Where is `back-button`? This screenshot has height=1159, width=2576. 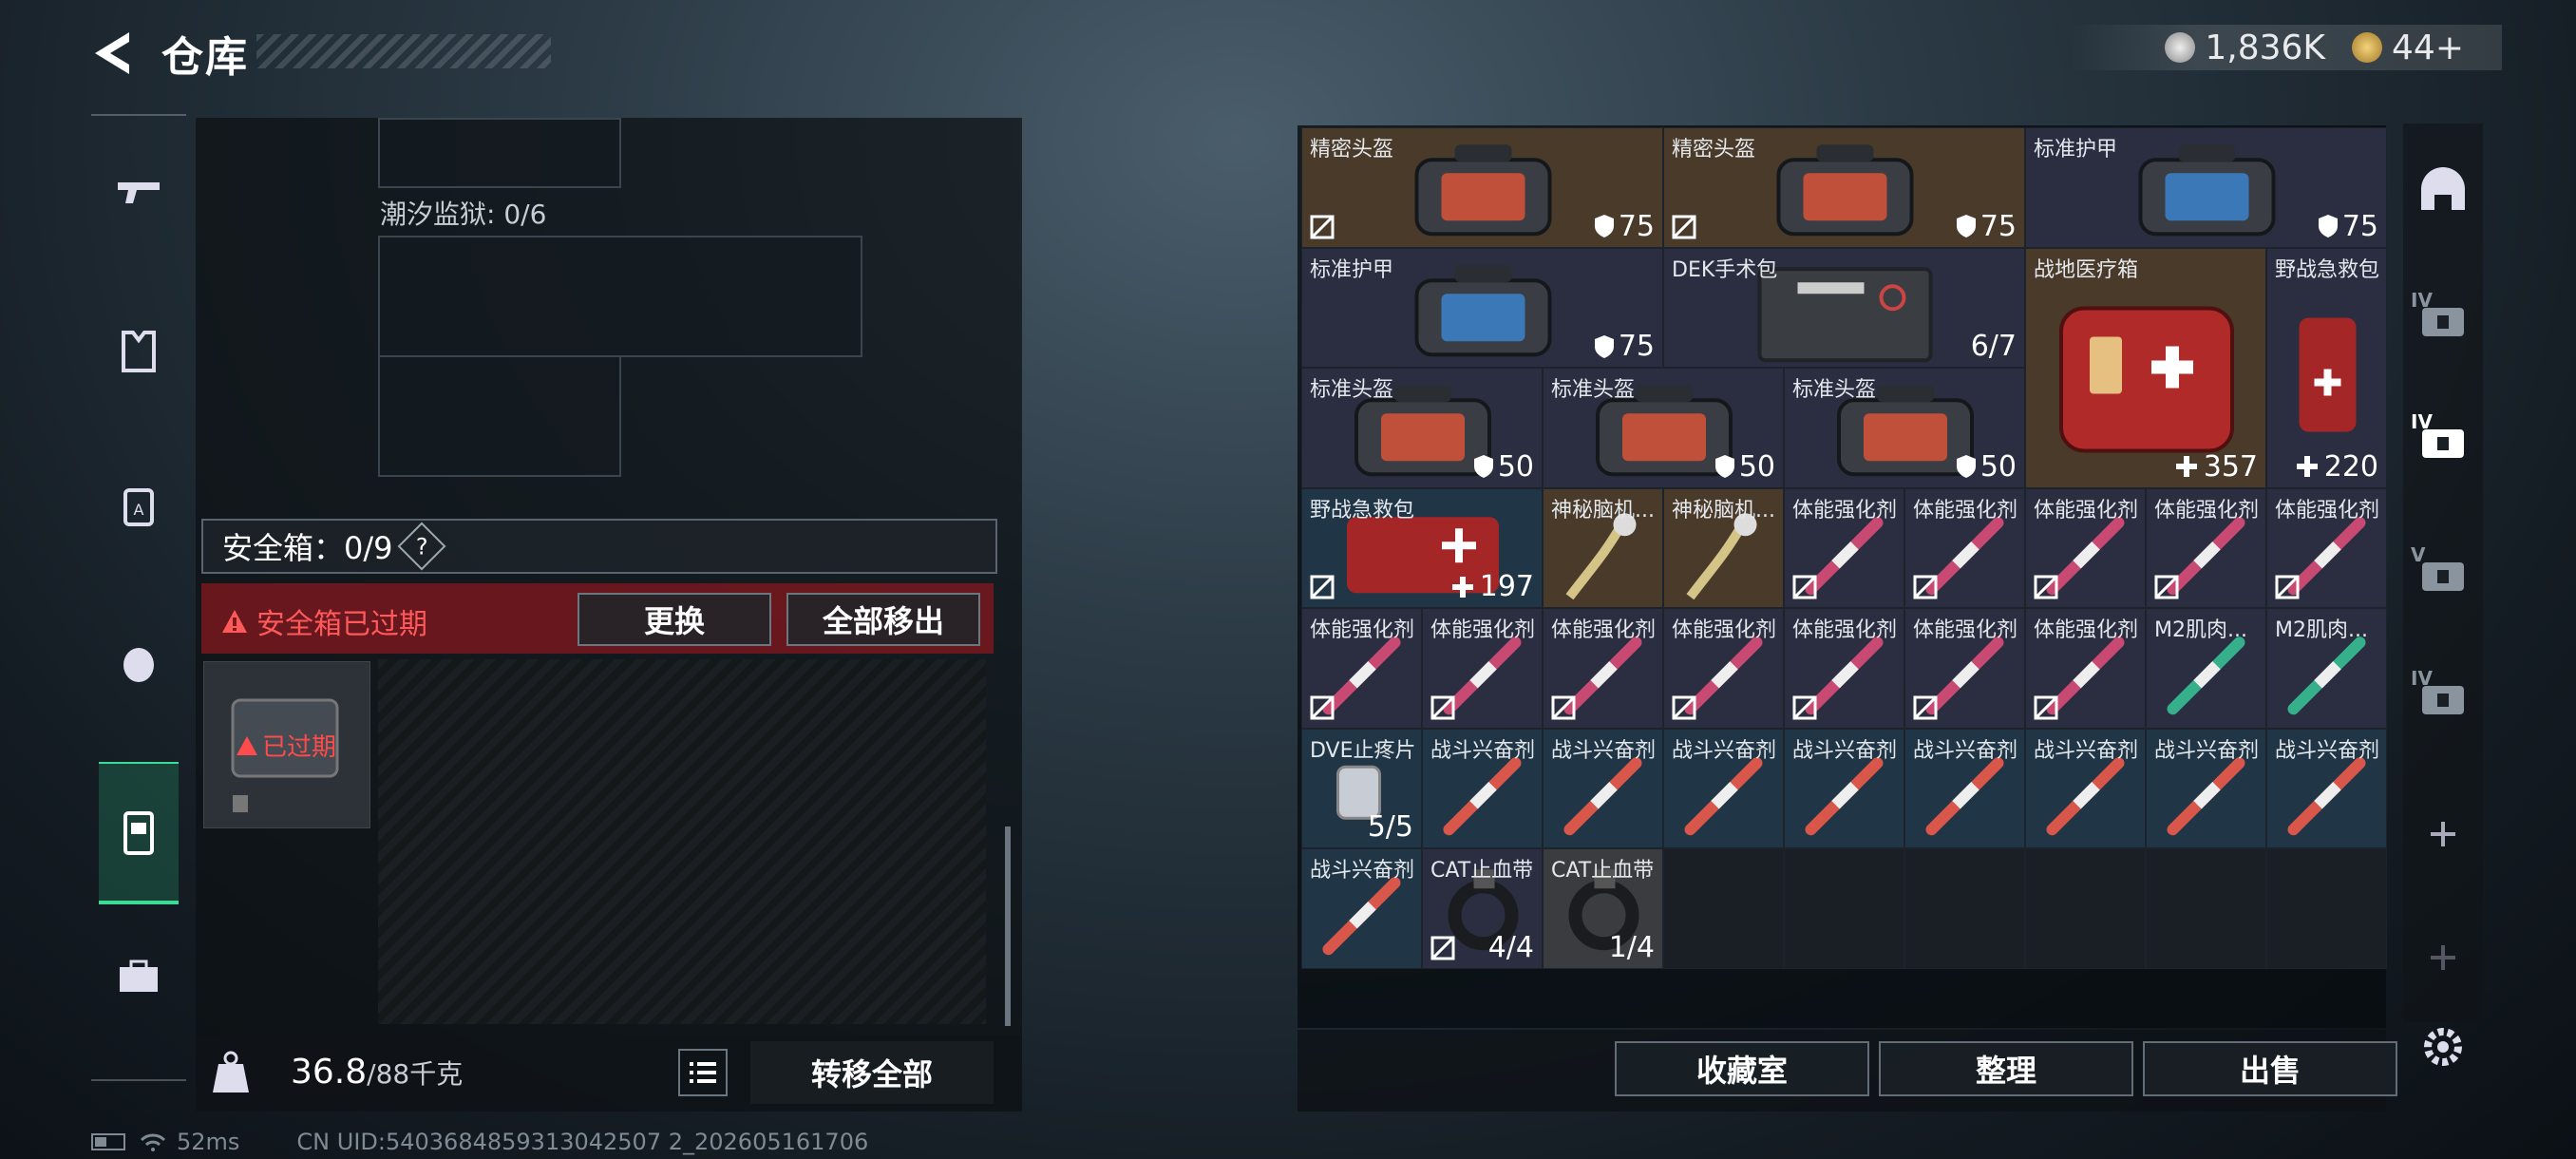 back-button is located at coordinates (112, 53).